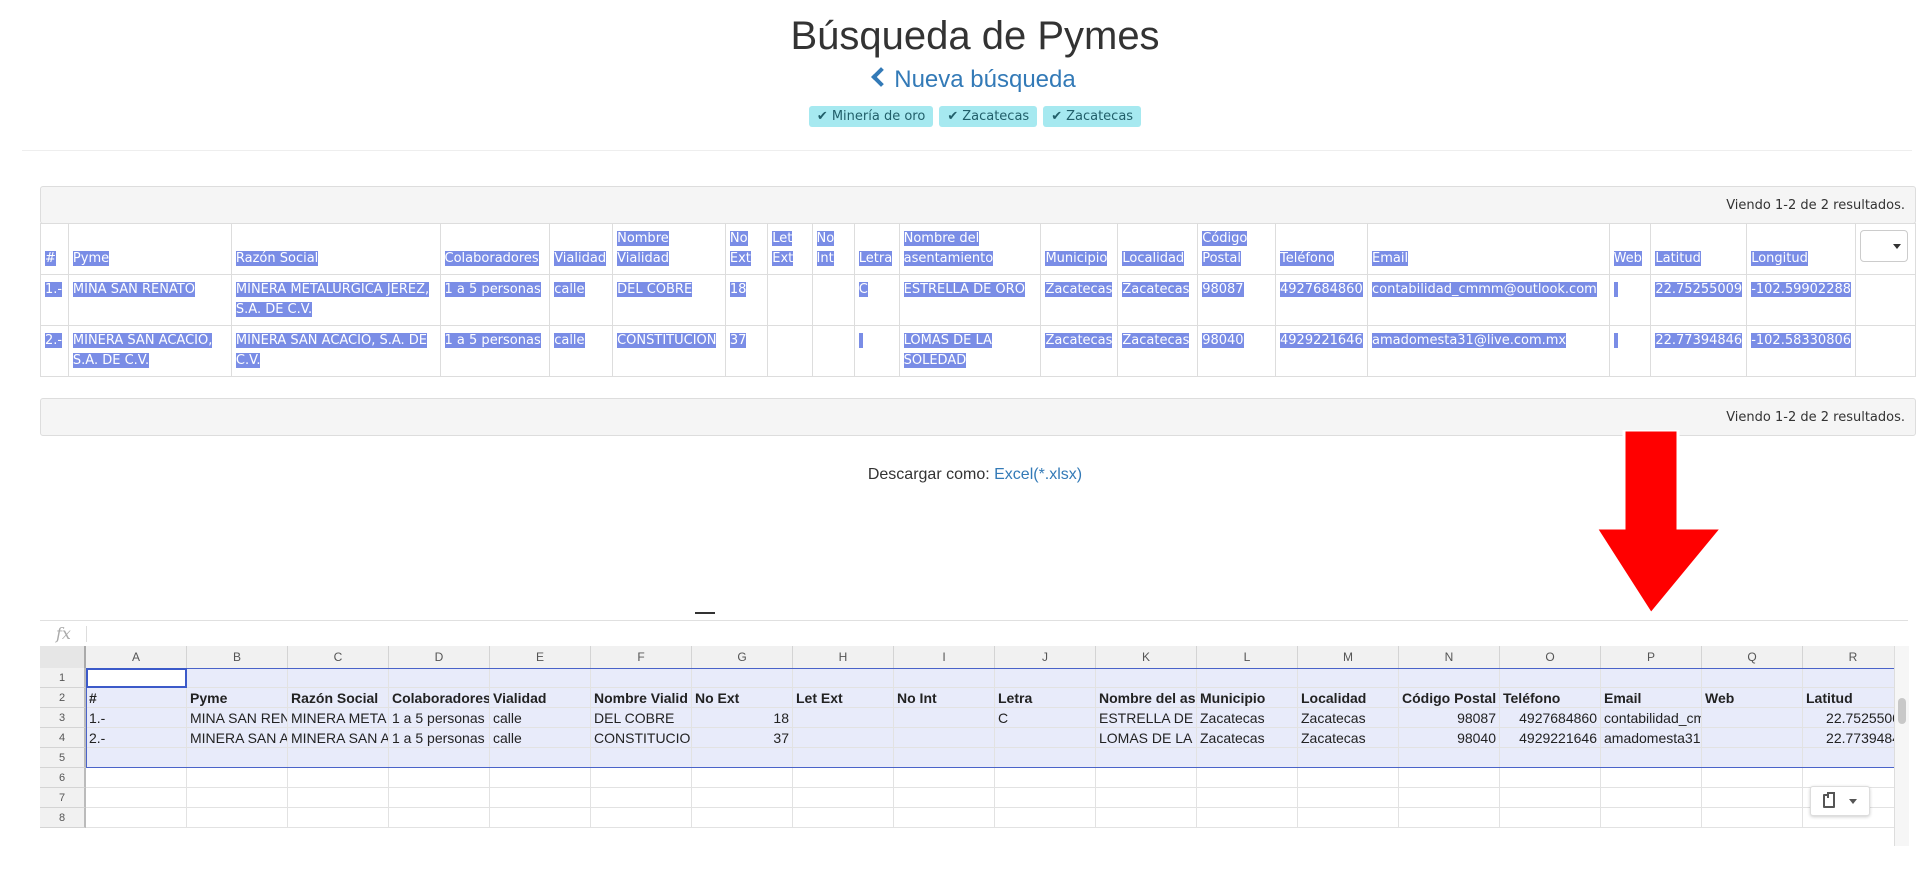 This screenshot has width=1931, height=871. I want to click on sheet-cell: 4927684860, so click(1550, 718).